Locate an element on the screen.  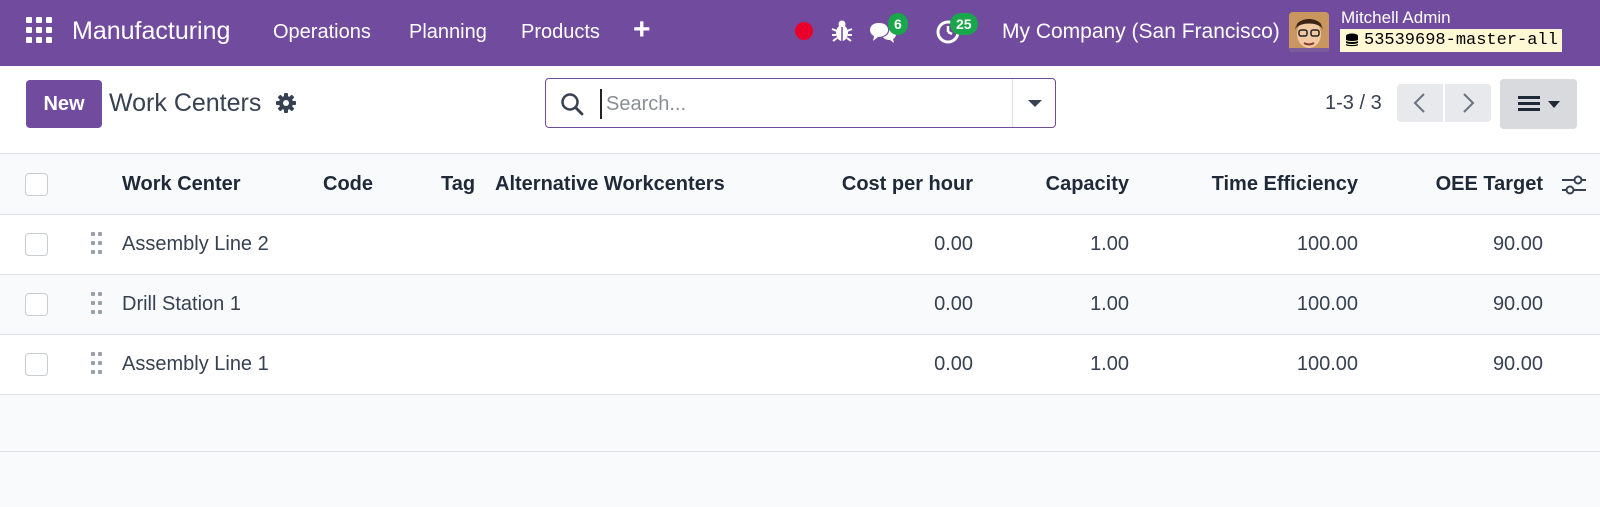
pager-value: 1-3 / 3 is located at coordinates (1353, 103).